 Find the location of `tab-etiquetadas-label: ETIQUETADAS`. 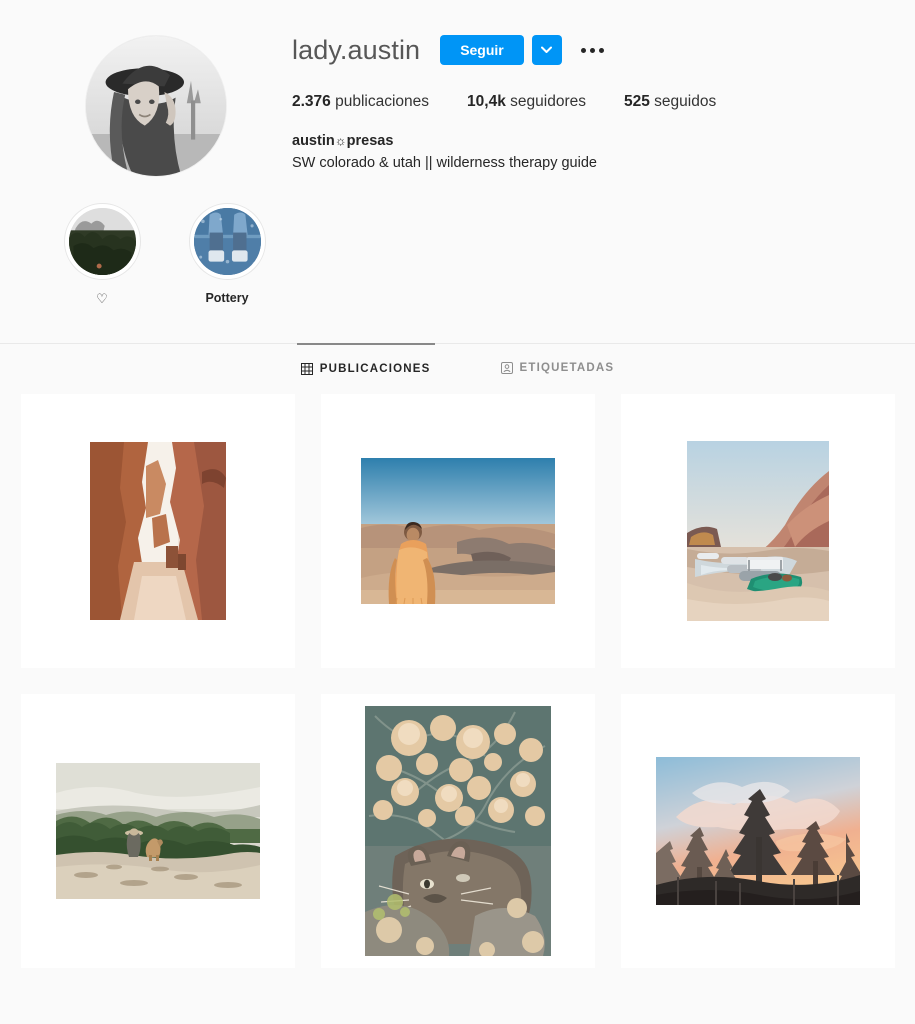

tab-etiquetadas-label: ETIQUETADAS is located at coordinates (567, 368).